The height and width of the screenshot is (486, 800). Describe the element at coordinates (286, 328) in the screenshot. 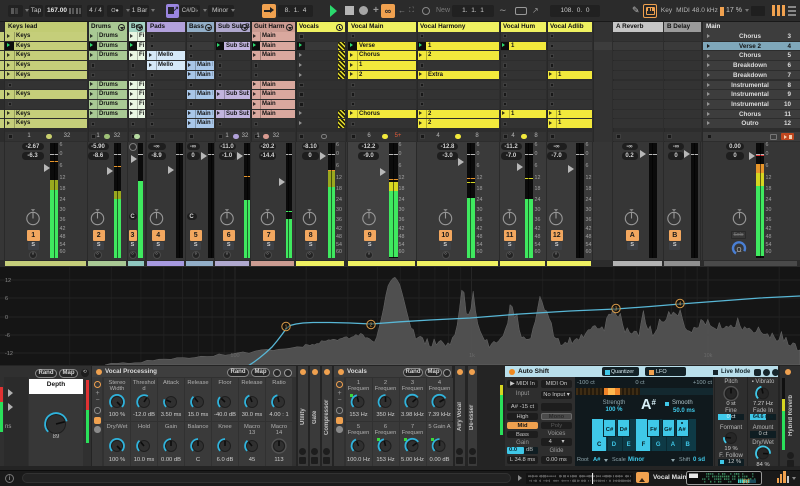

I see `svg-text: 1` at that location.